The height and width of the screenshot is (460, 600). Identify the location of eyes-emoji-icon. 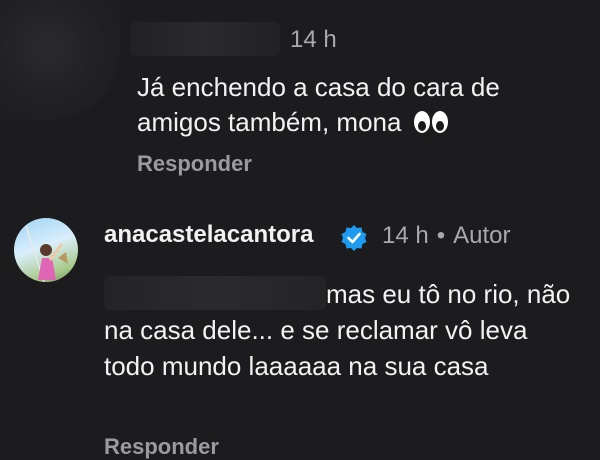
(431, 125).